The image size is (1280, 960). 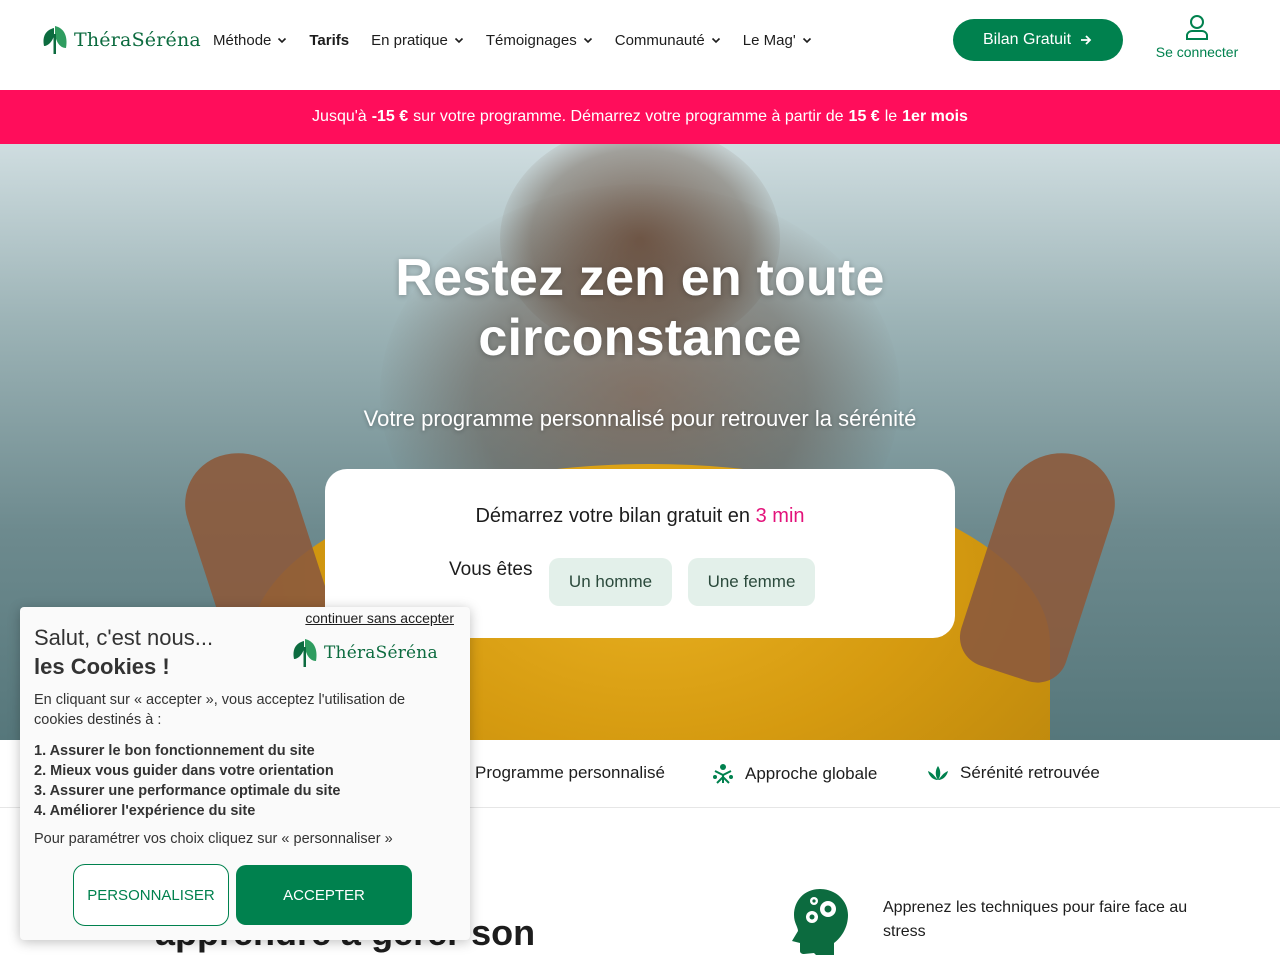 I want to click on cookie-title: les Cookies !, so click(x=102, y=666).